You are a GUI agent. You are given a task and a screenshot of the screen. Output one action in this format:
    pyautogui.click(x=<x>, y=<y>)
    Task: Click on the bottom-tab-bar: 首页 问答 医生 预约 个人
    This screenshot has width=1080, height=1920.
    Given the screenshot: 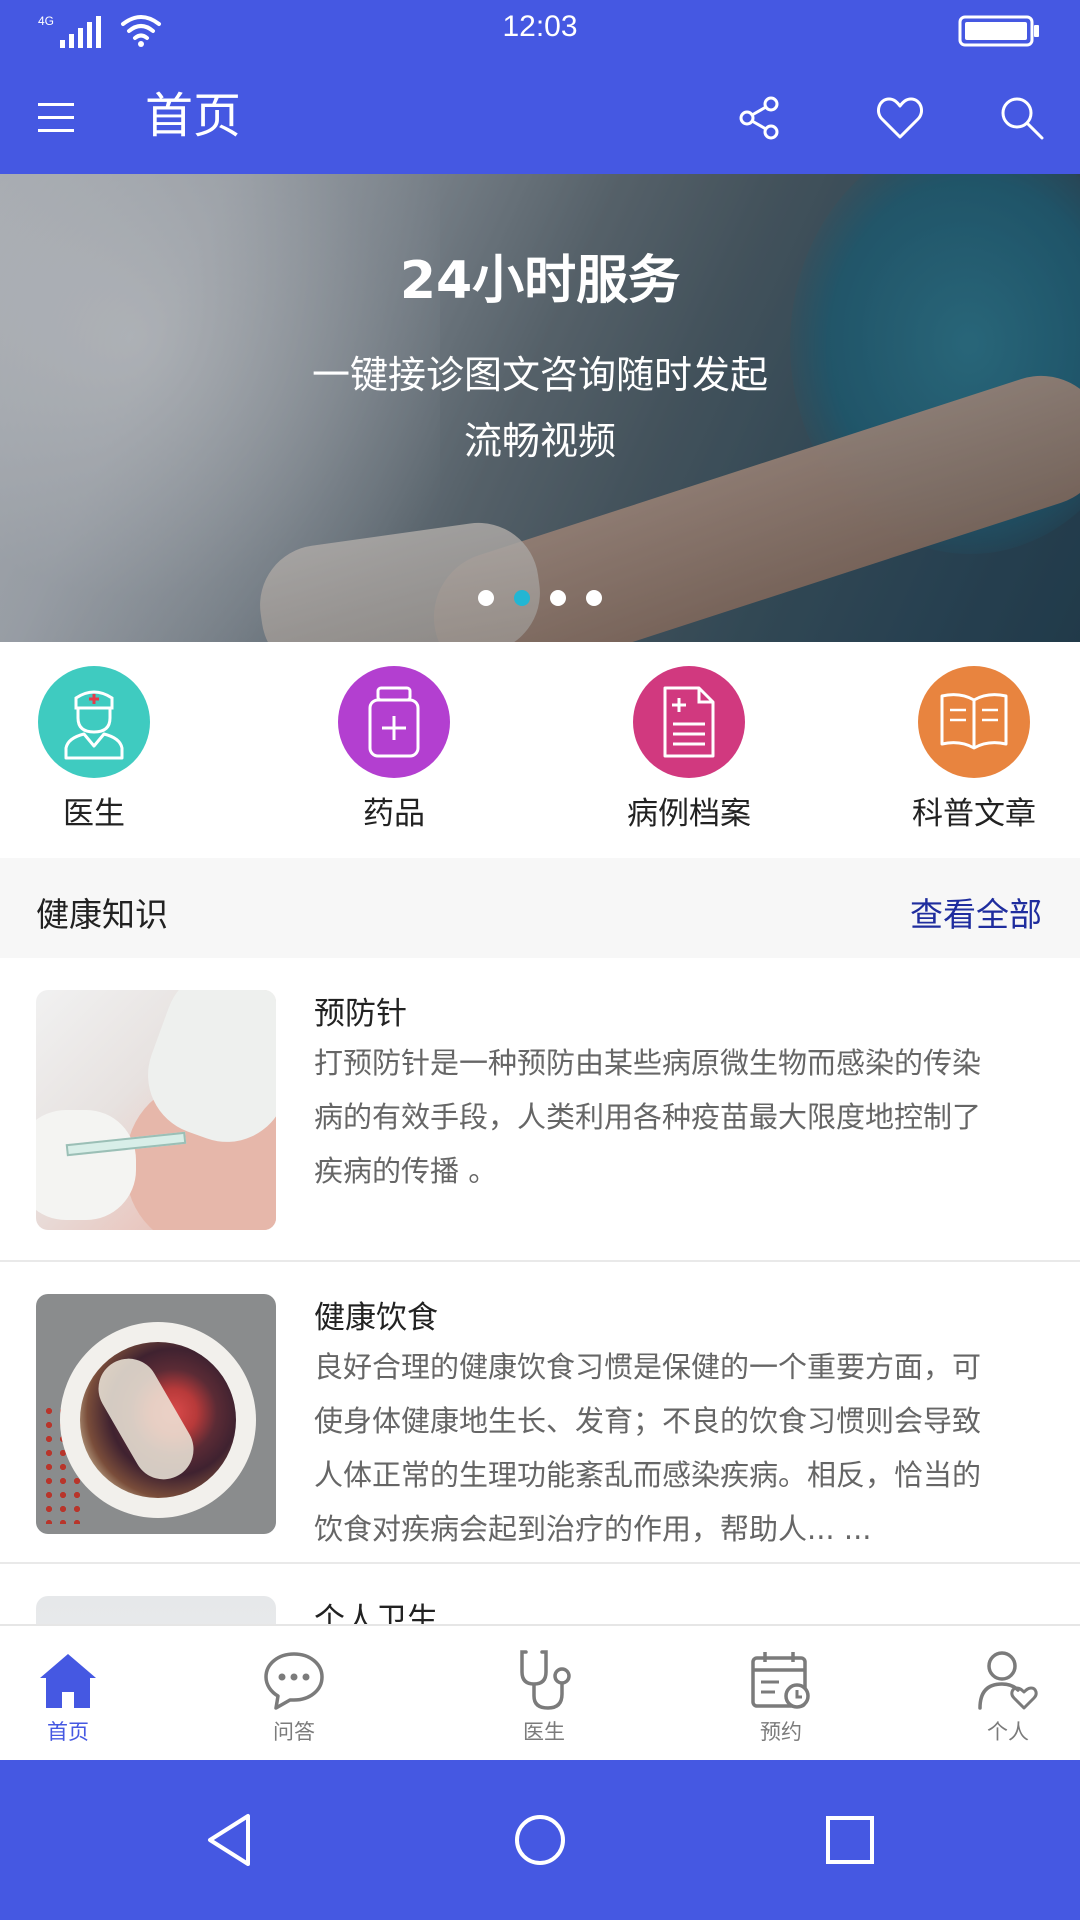 What is the action you would take?
    pyautogui.click(x=540, y=1692)
    